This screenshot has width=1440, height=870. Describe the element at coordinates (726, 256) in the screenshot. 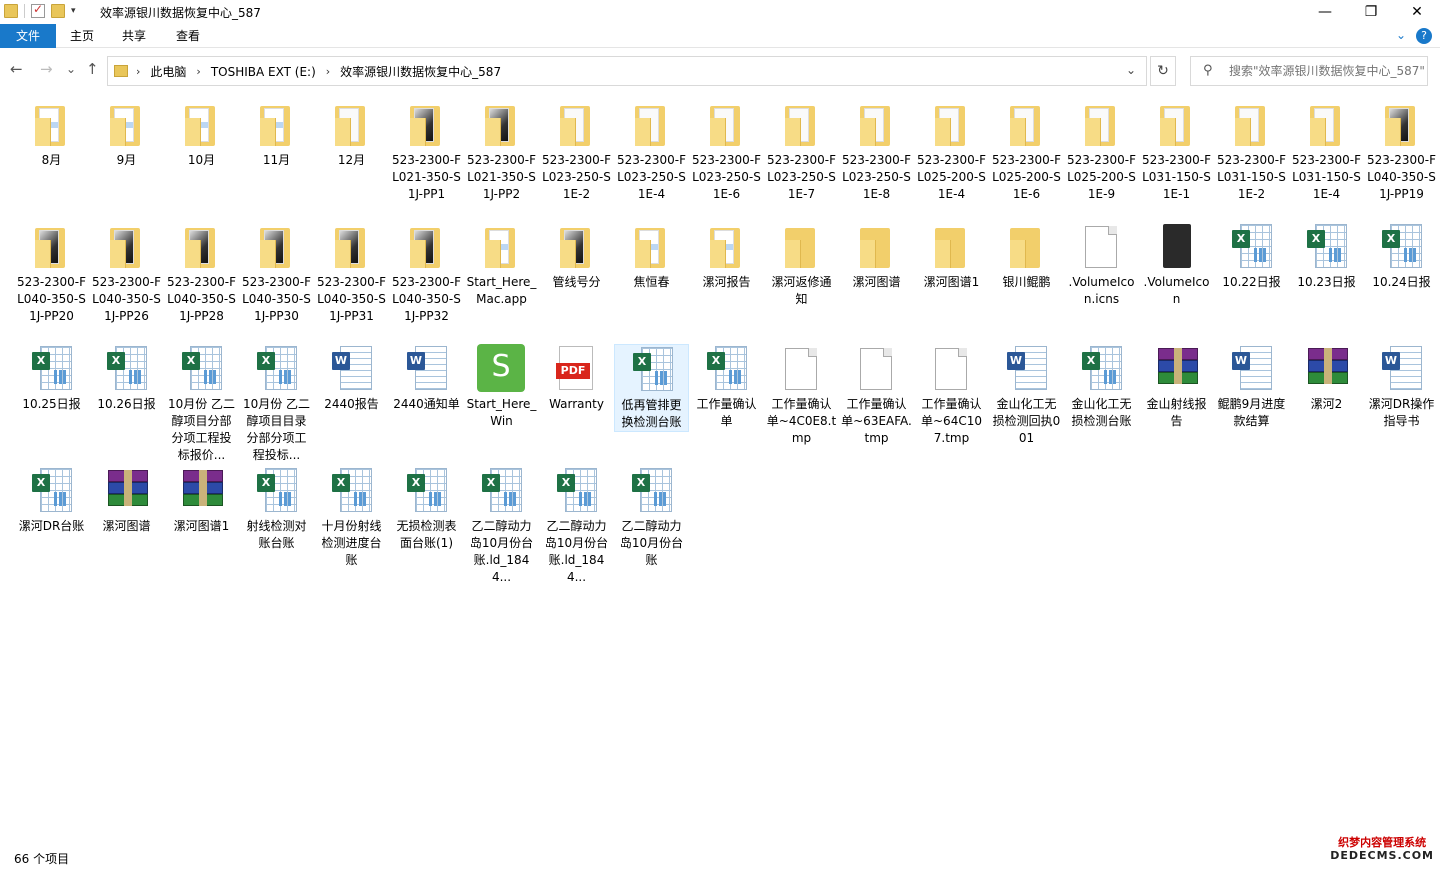

I see `file-item: 漯河报告` at that location.